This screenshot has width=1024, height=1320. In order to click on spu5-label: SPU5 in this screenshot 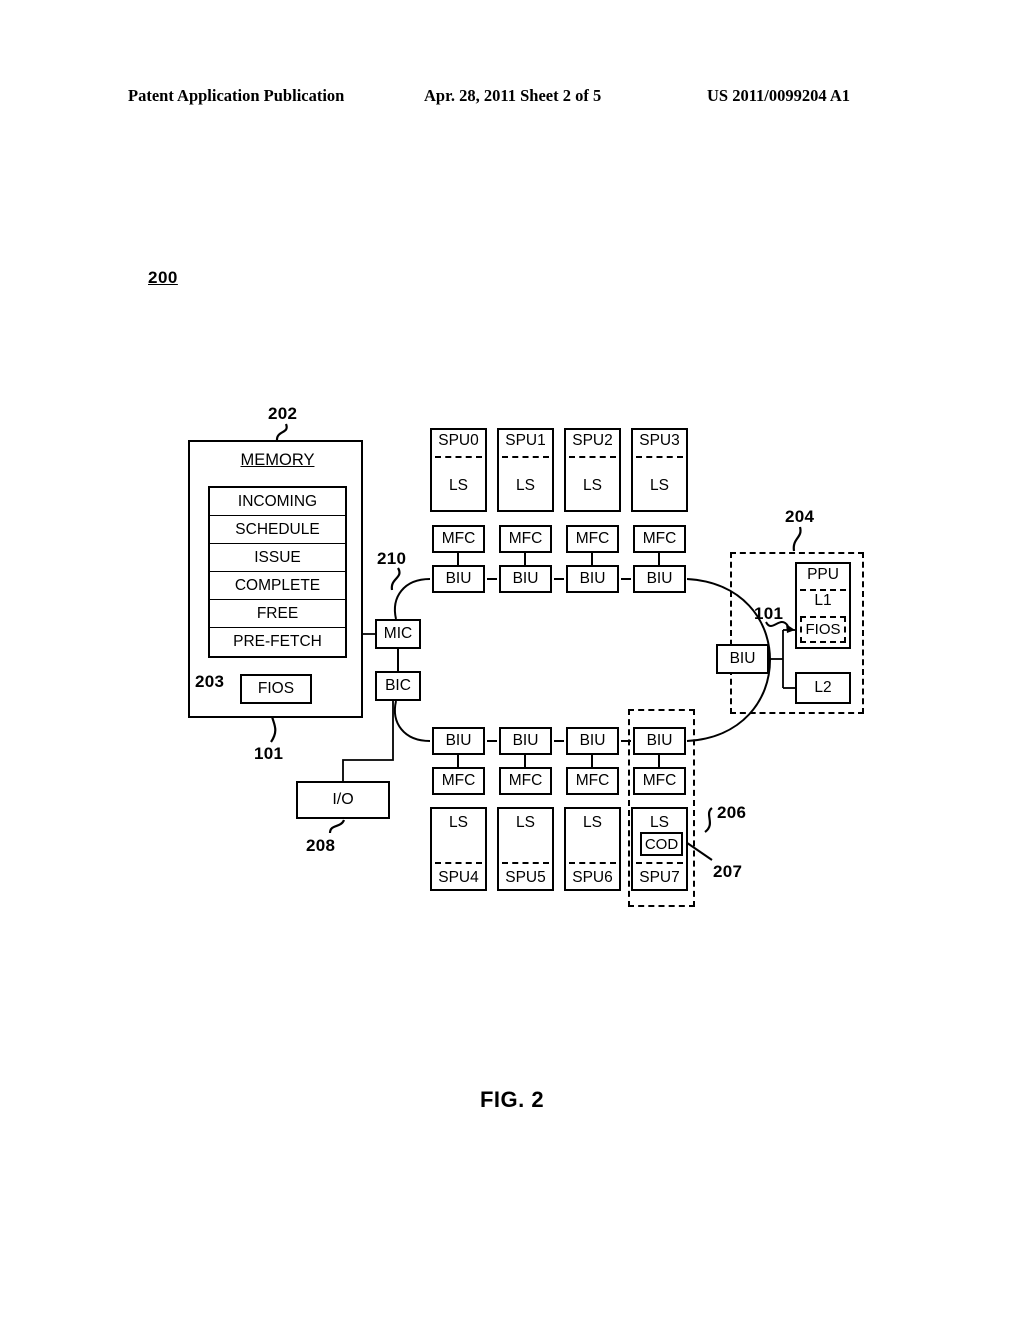, I will do `click(525, 877)`.